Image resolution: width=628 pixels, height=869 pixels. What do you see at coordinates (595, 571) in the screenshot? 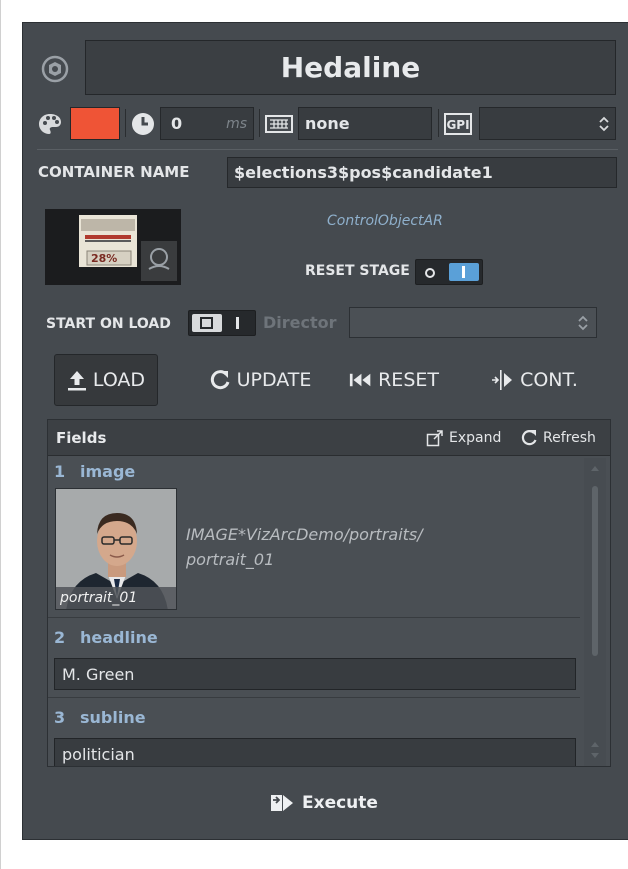
I see `scroll-thumb` at bounding box center [595, 571].